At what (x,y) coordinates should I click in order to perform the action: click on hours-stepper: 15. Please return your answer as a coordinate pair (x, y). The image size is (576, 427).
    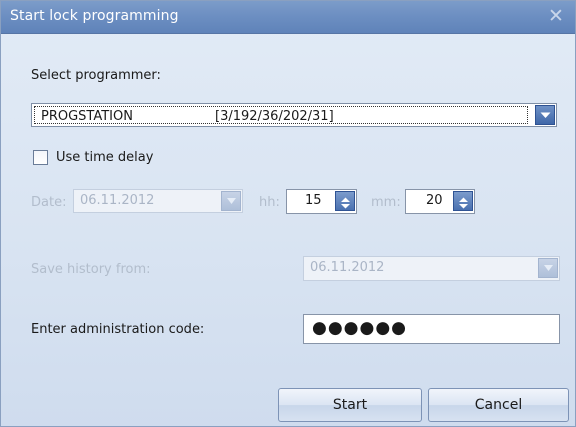
    Looking at the image, I should click on (321, 201).